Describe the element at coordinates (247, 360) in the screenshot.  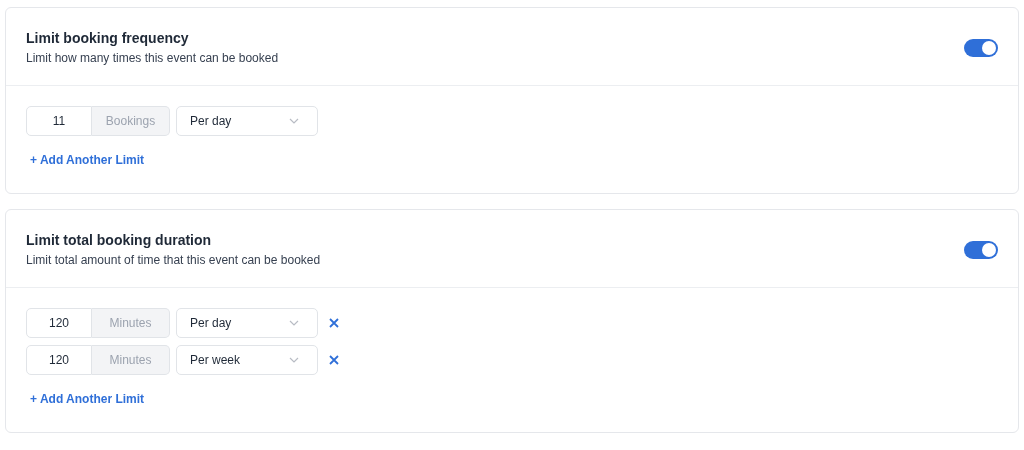
I see `period-dropdown: Per week` at that location.